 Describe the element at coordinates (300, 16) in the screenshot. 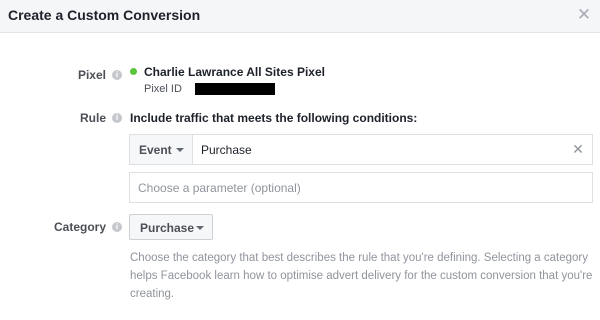

I see `dialog-header: Create a Custom Conversion ✕` at that location.